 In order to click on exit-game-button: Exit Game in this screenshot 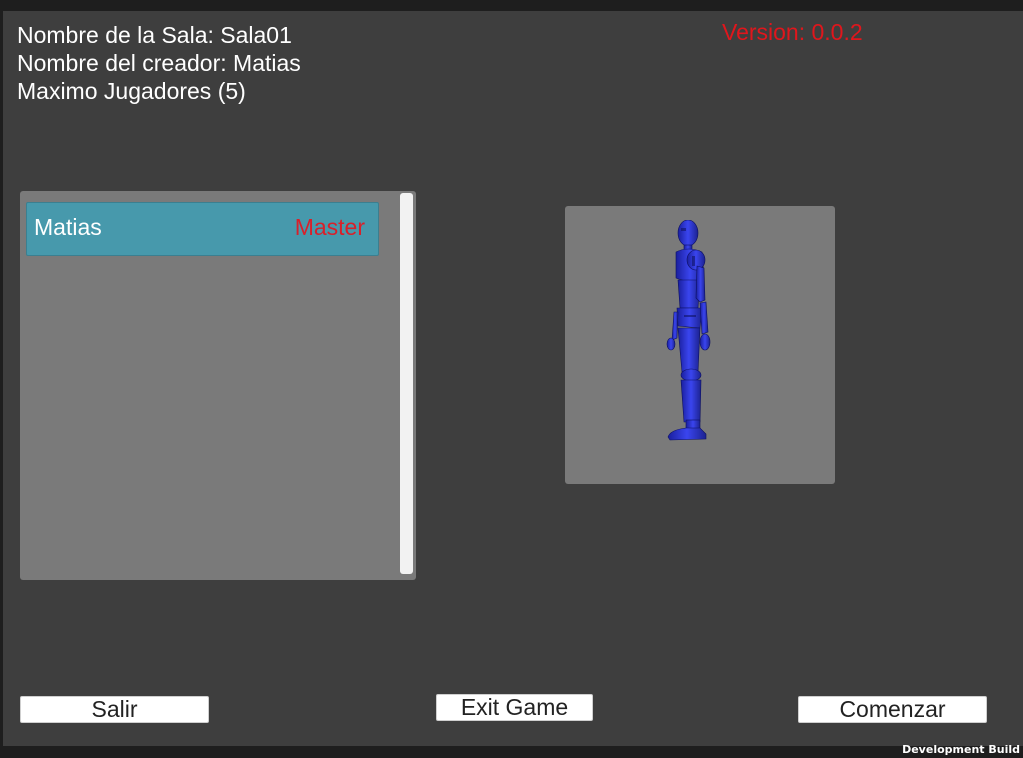, I will do `click(514, 707)`.